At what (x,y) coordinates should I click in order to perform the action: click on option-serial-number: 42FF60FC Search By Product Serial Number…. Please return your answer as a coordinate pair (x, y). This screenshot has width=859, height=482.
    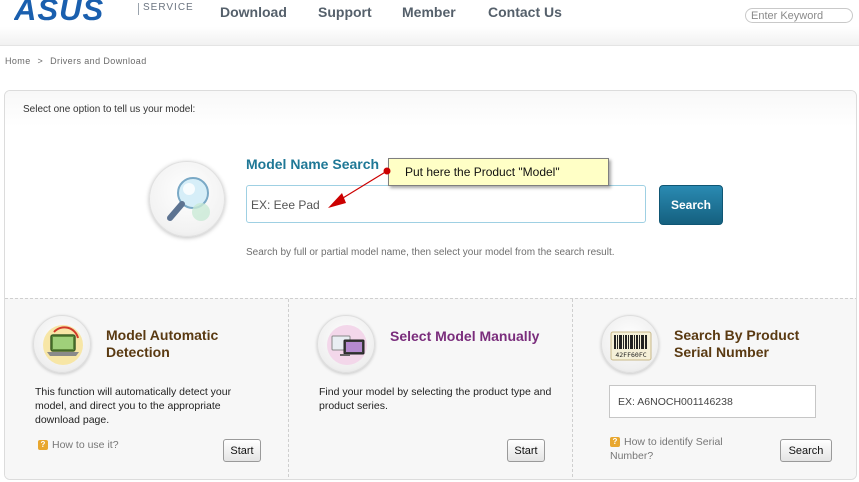
    Looking at the image, I should click on (714, 389).